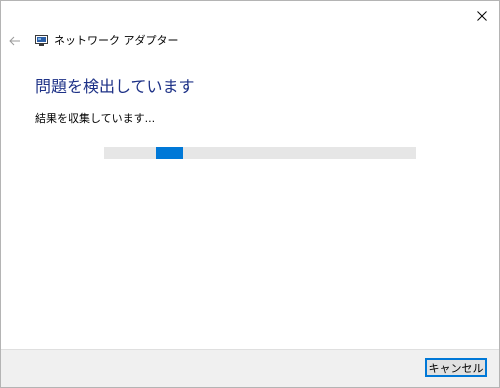 Image resolution: width=500 pixels, height=388 pixels. I want to click on progress-indicator, so click(170, 153).